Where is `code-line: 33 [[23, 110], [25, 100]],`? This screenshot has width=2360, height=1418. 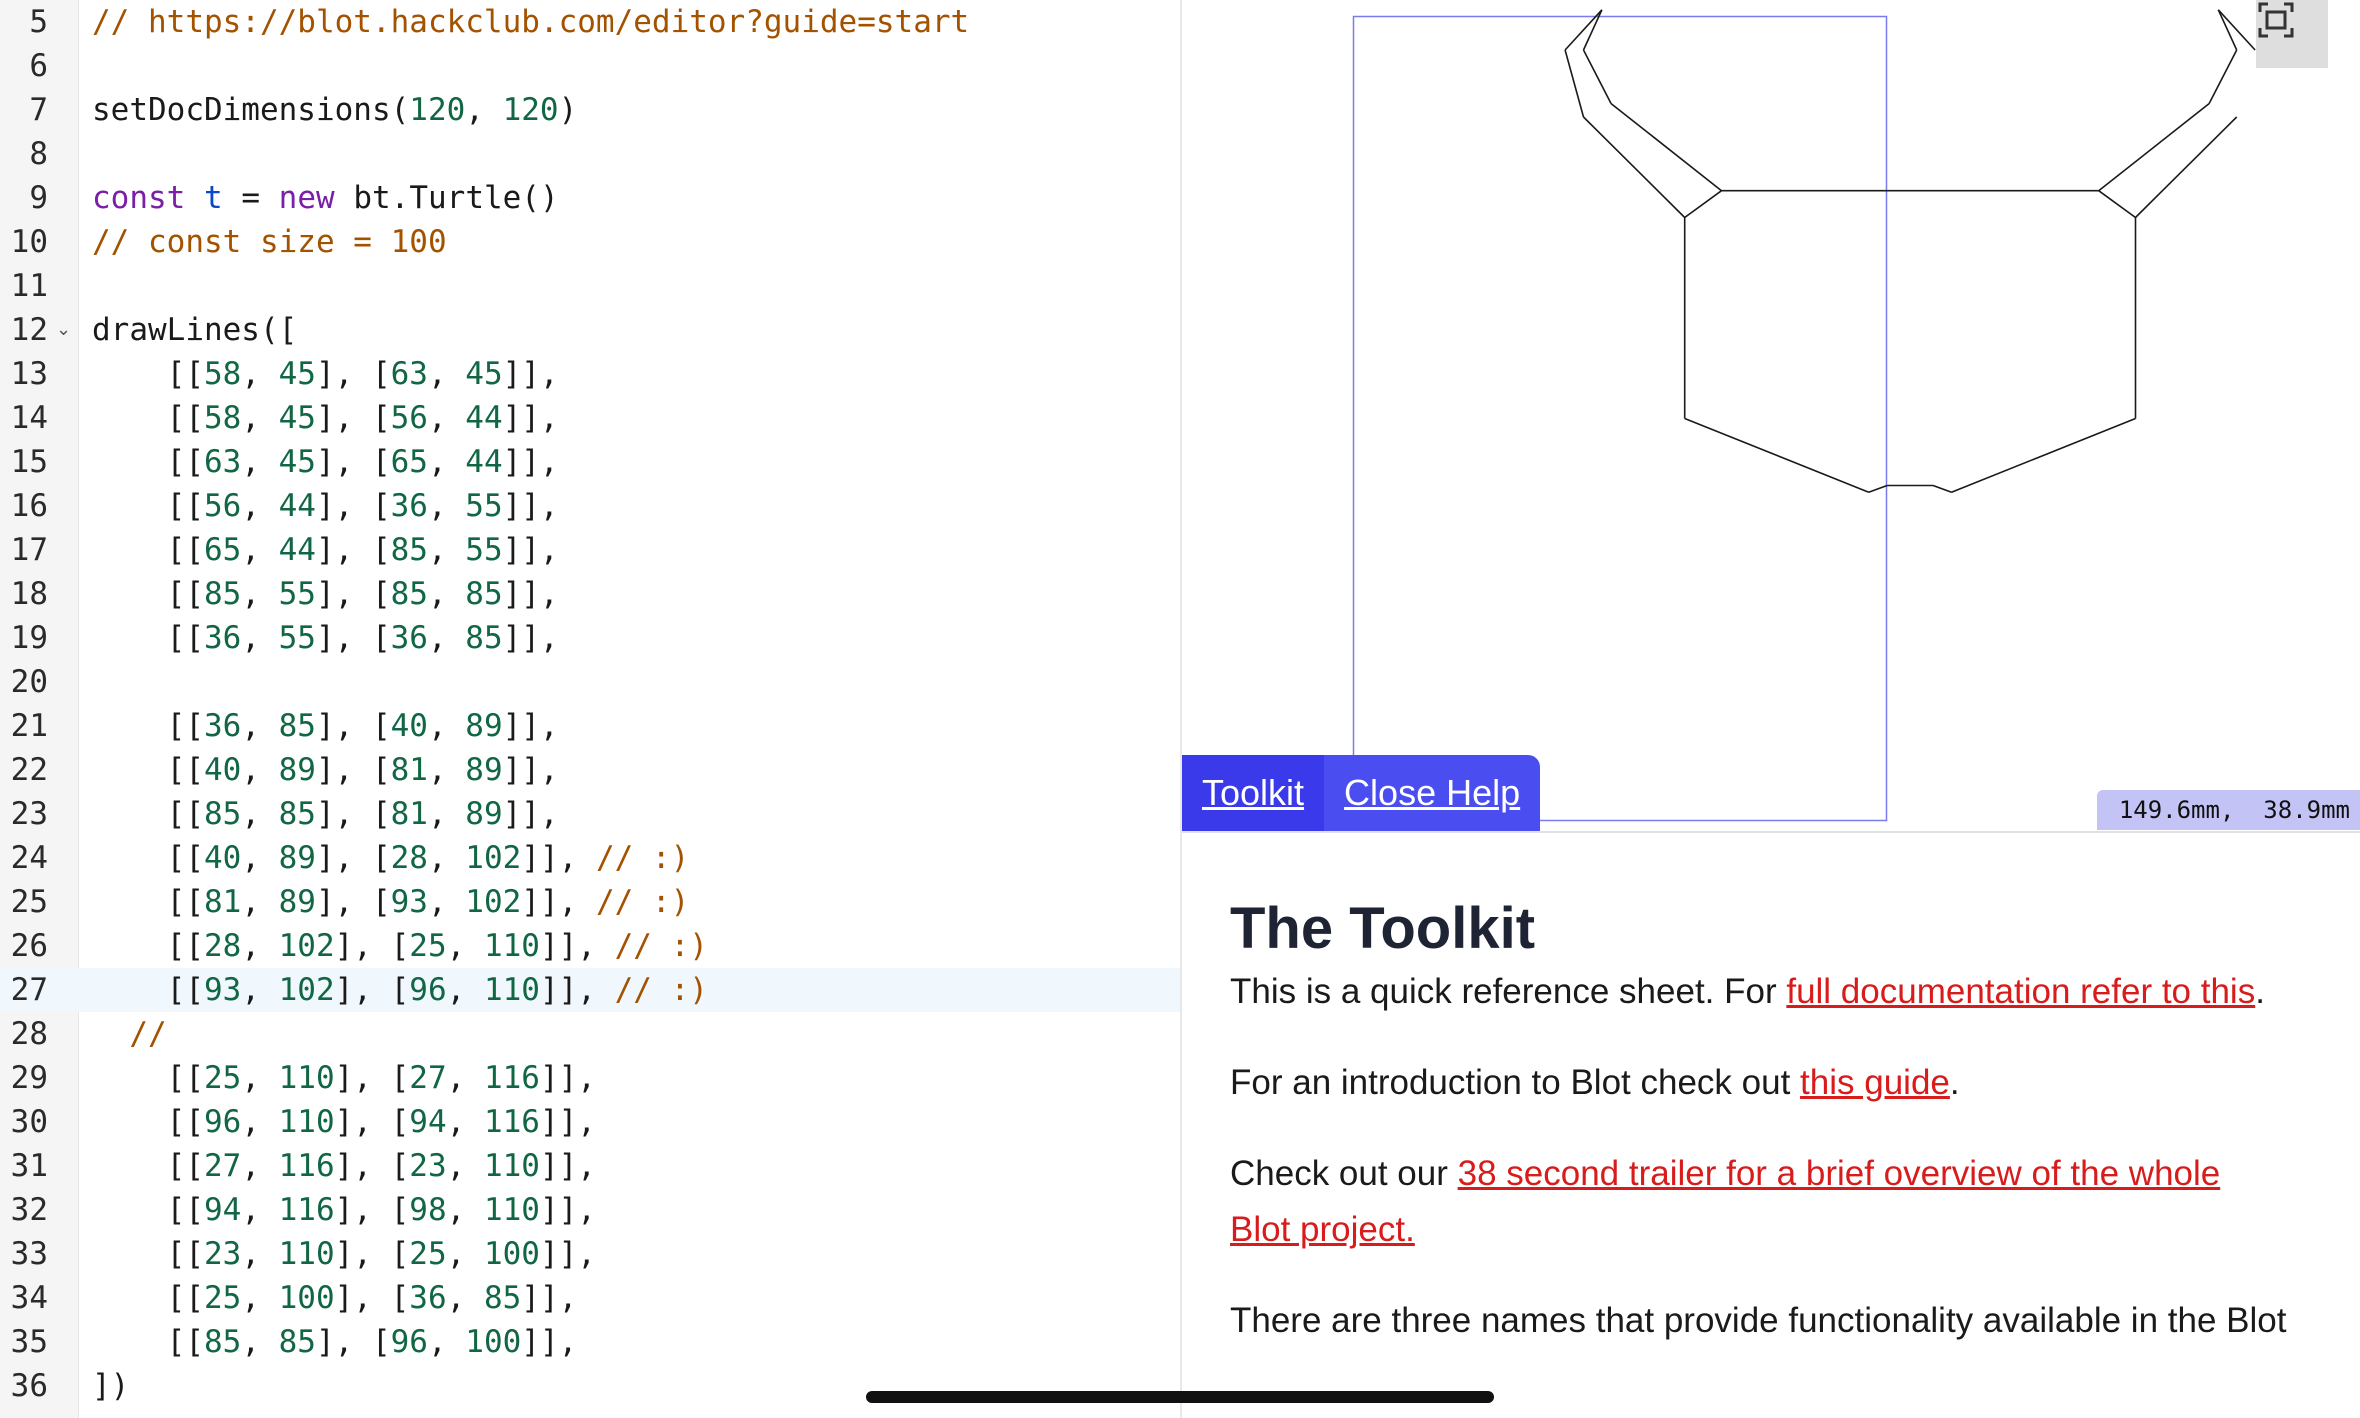
code-line: 33 [[23, 110], [25, 100]], is located at coordinates (590, 1254).